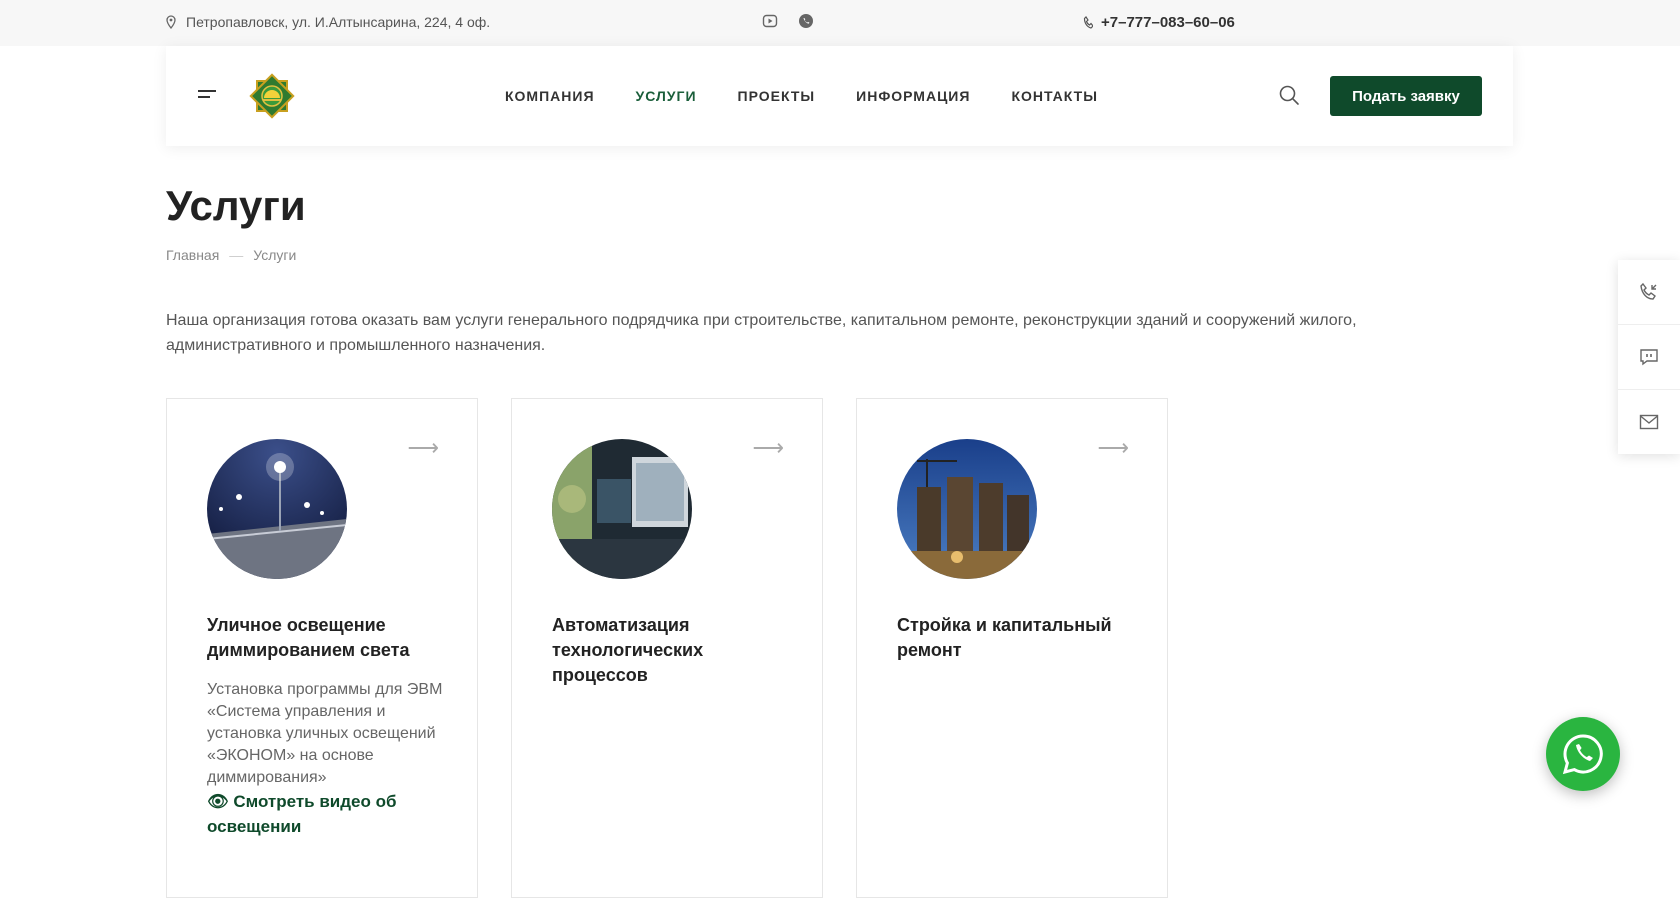 This screenshot has height=898, width=1680. Describe the element at coordinates (192, 255) in the screenshot. I see `breadcrumb-home: Главная` at that location.